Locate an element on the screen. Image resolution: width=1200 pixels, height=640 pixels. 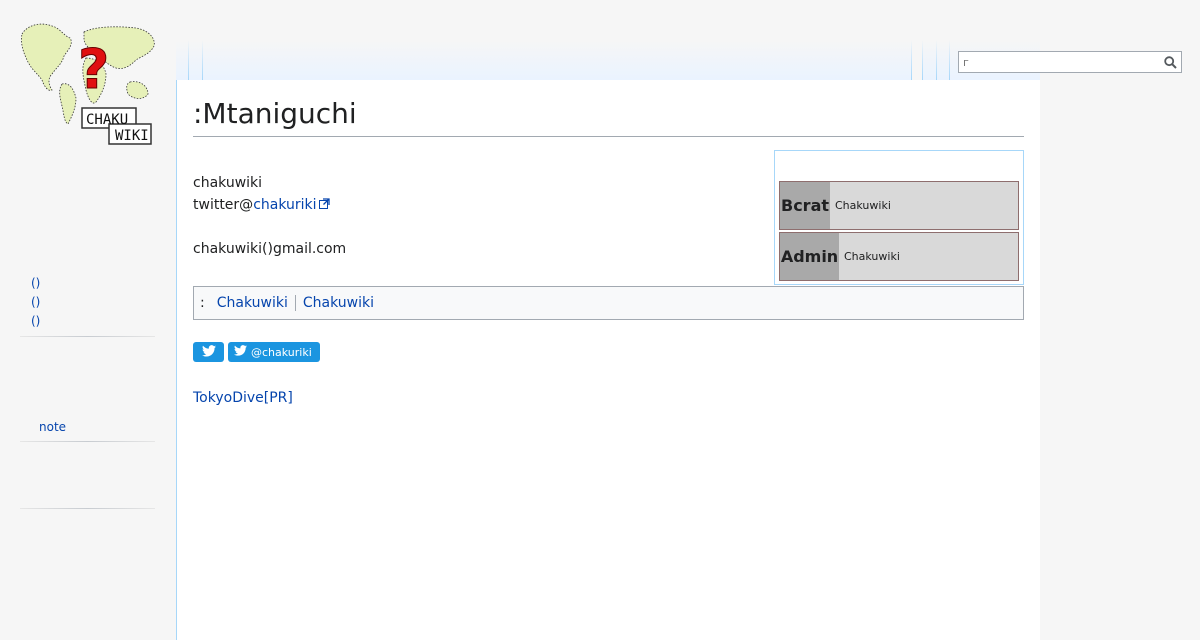
twitter-line: twitter@chakuriki is located at coordinates (269, 205).